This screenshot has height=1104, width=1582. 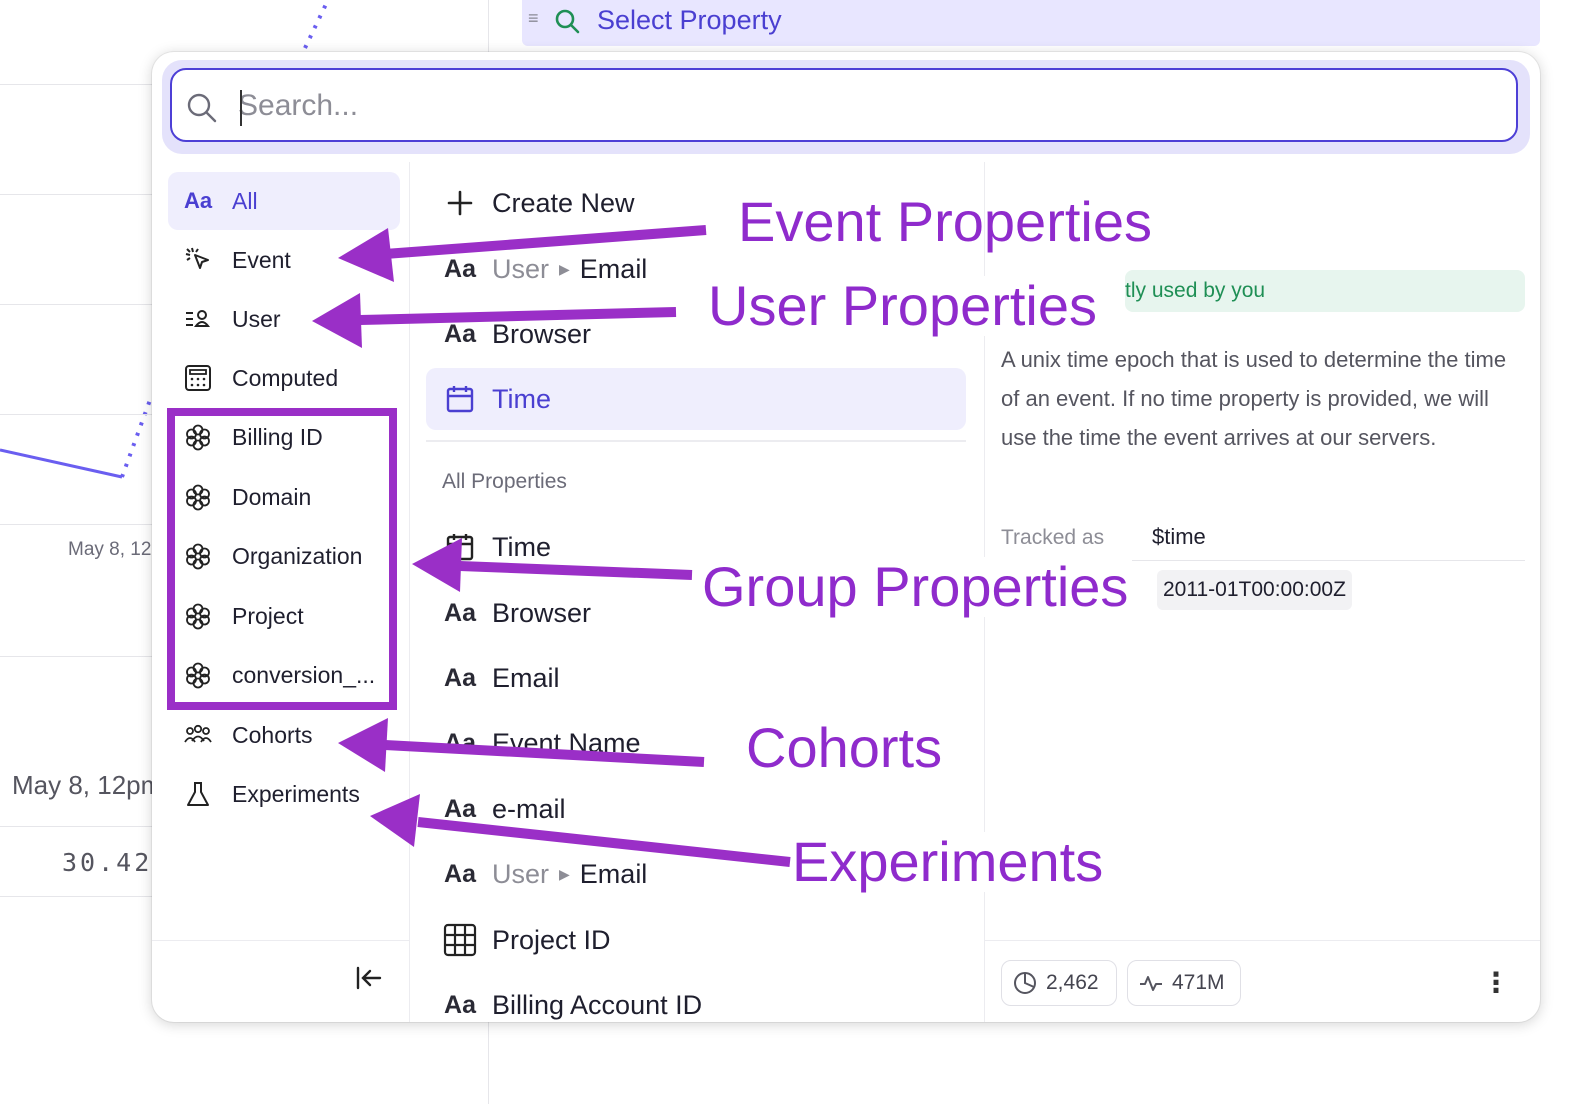 I want to click on annotation-group-properties: Group Properties, so click(x=917, y=587).